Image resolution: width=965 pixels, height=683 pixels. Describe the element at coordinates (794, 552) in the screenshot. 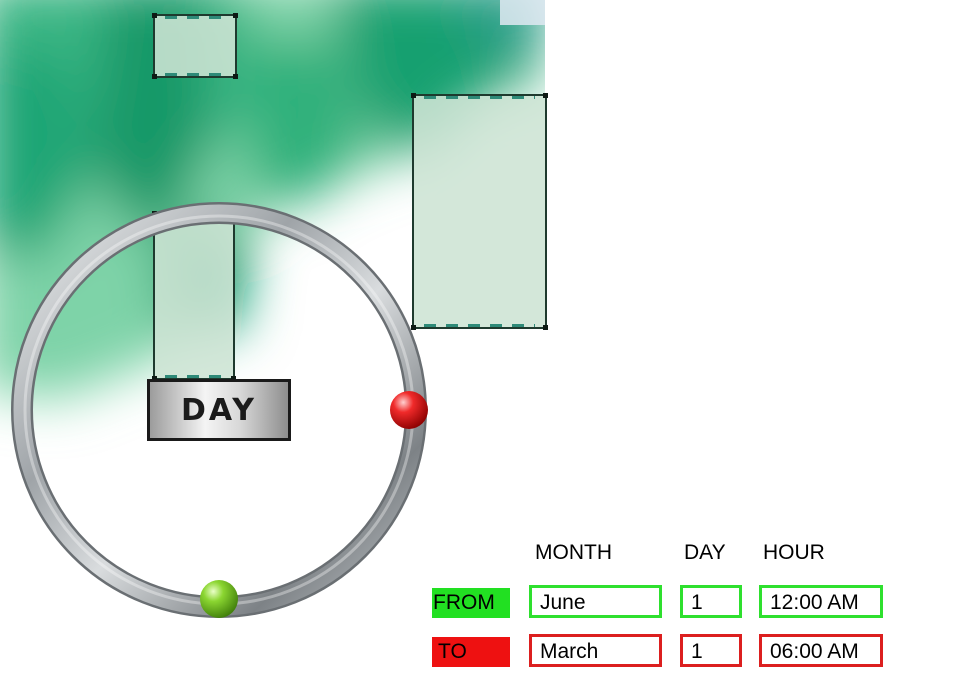

I see `hour-column-header: HOUR` at that location.